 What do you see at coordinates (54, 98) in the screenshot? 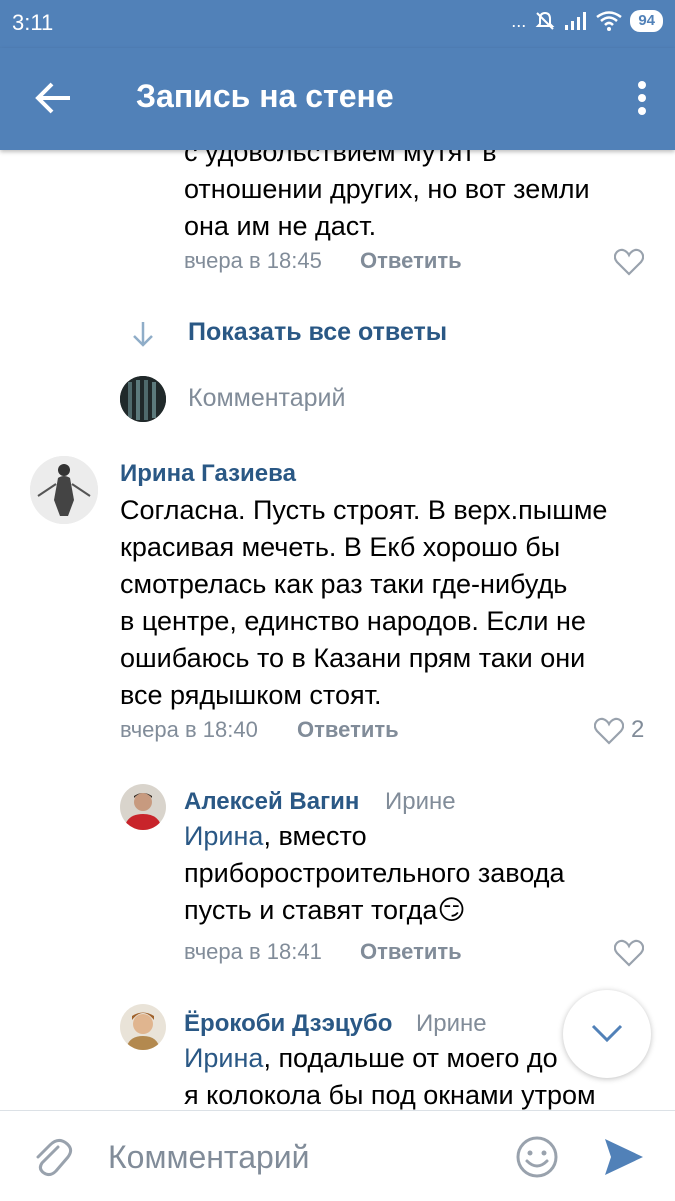
I see `back-arrow-icon` at bounding box center [54, 98].